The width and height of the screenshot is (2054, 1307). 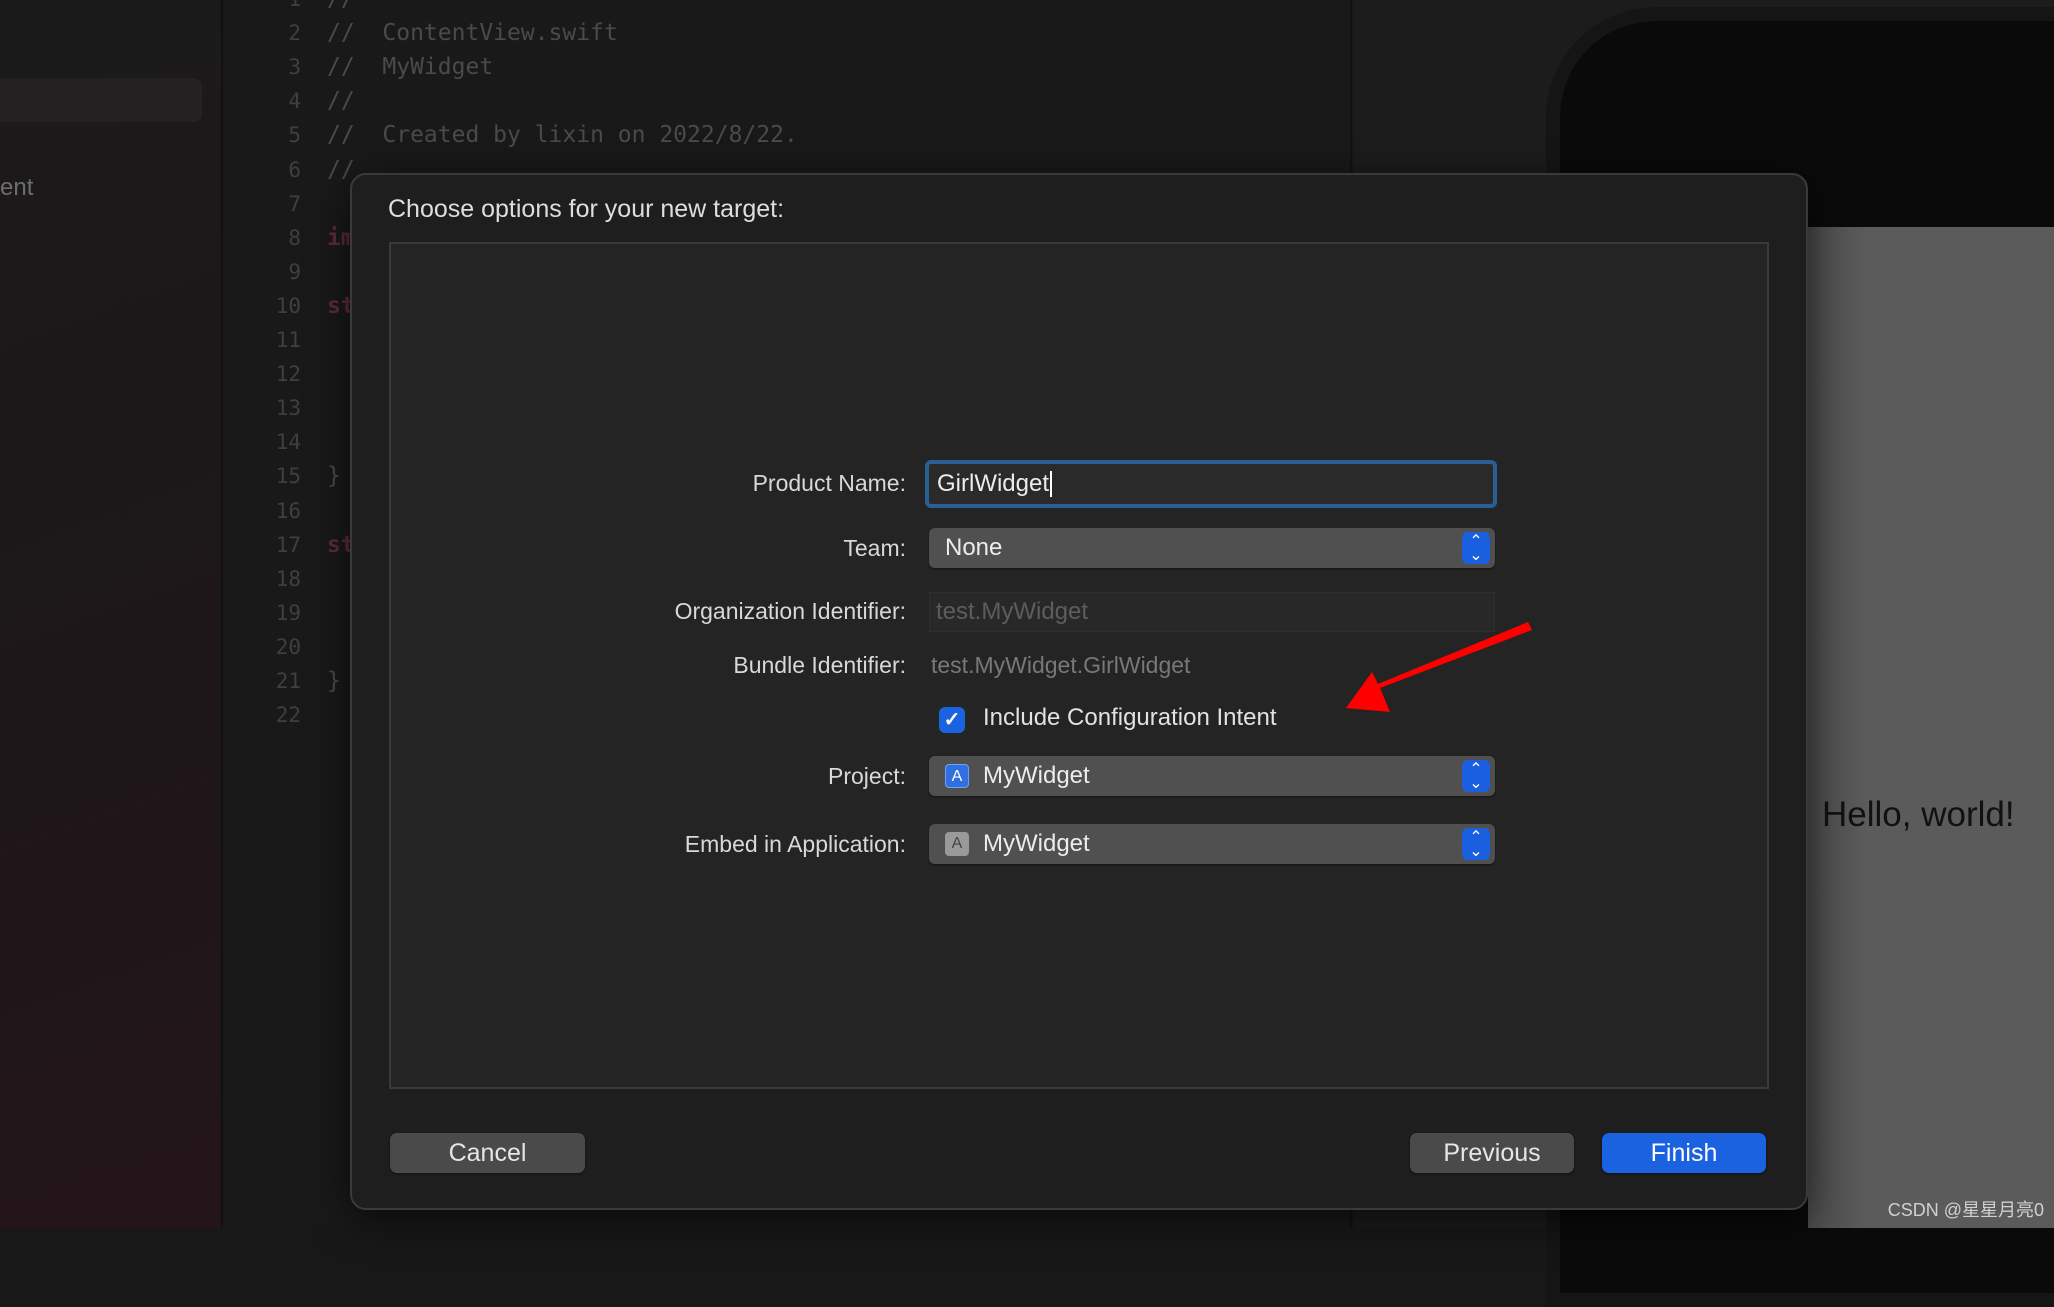 I want to click on include-intent-checkbox: ✓, so click(x=952, y=720).